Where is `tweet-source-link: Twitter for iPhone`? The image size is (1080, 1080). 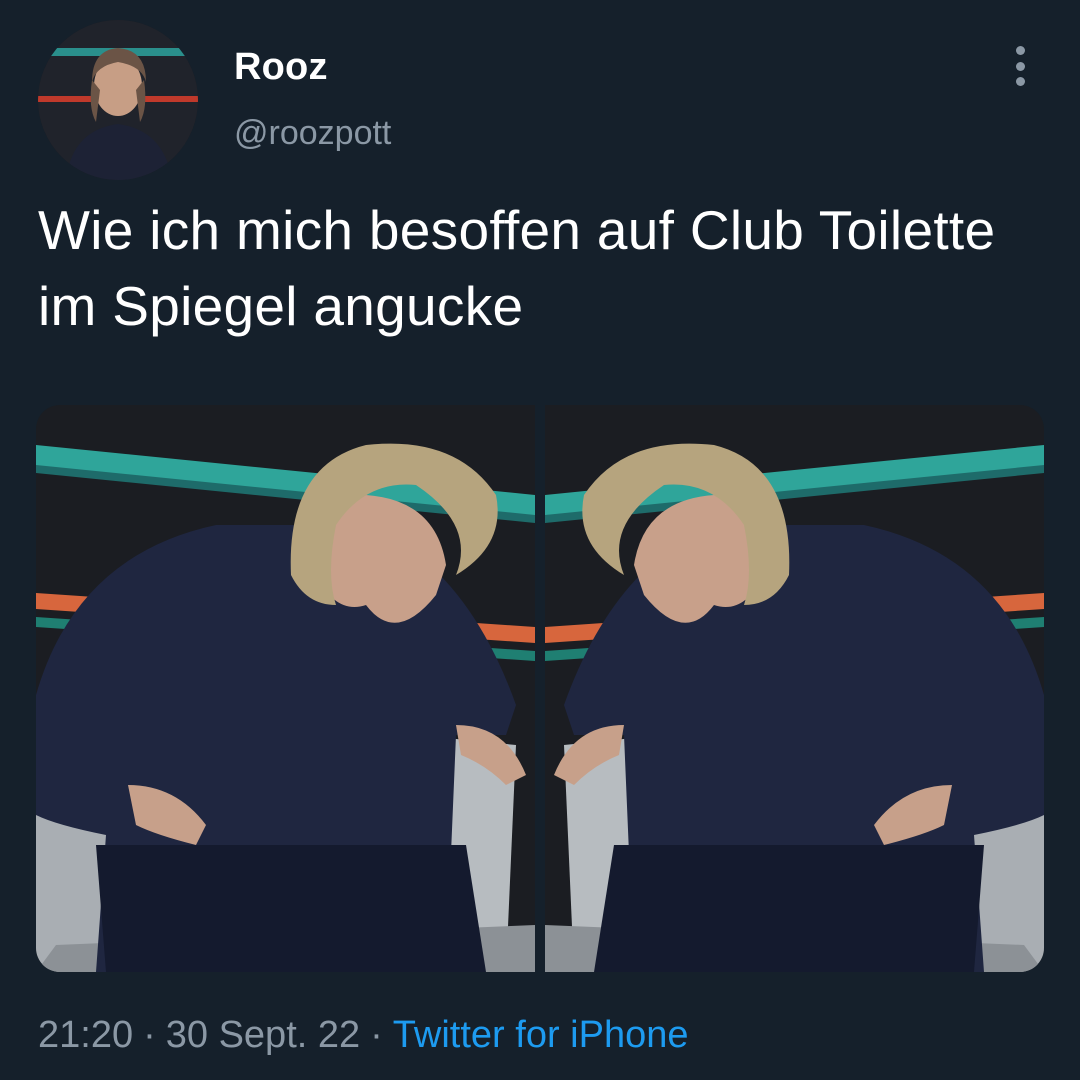
tweet-source-link: Twitter for iPhone is located at coordinates (541, 1035).